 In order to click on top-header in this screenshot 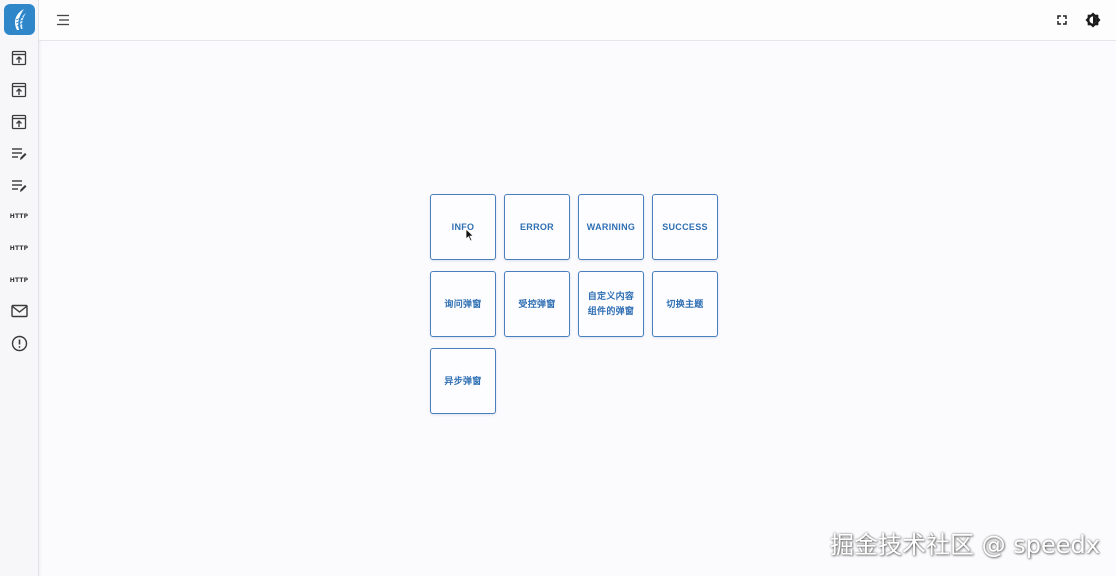, I will do `click(577, 20)`.